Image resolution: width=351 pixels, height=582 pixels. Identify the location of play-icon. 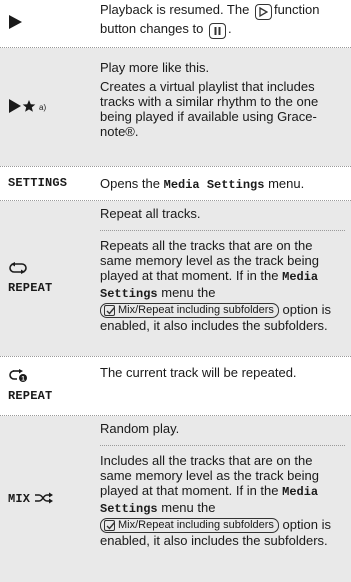
(15, 23).